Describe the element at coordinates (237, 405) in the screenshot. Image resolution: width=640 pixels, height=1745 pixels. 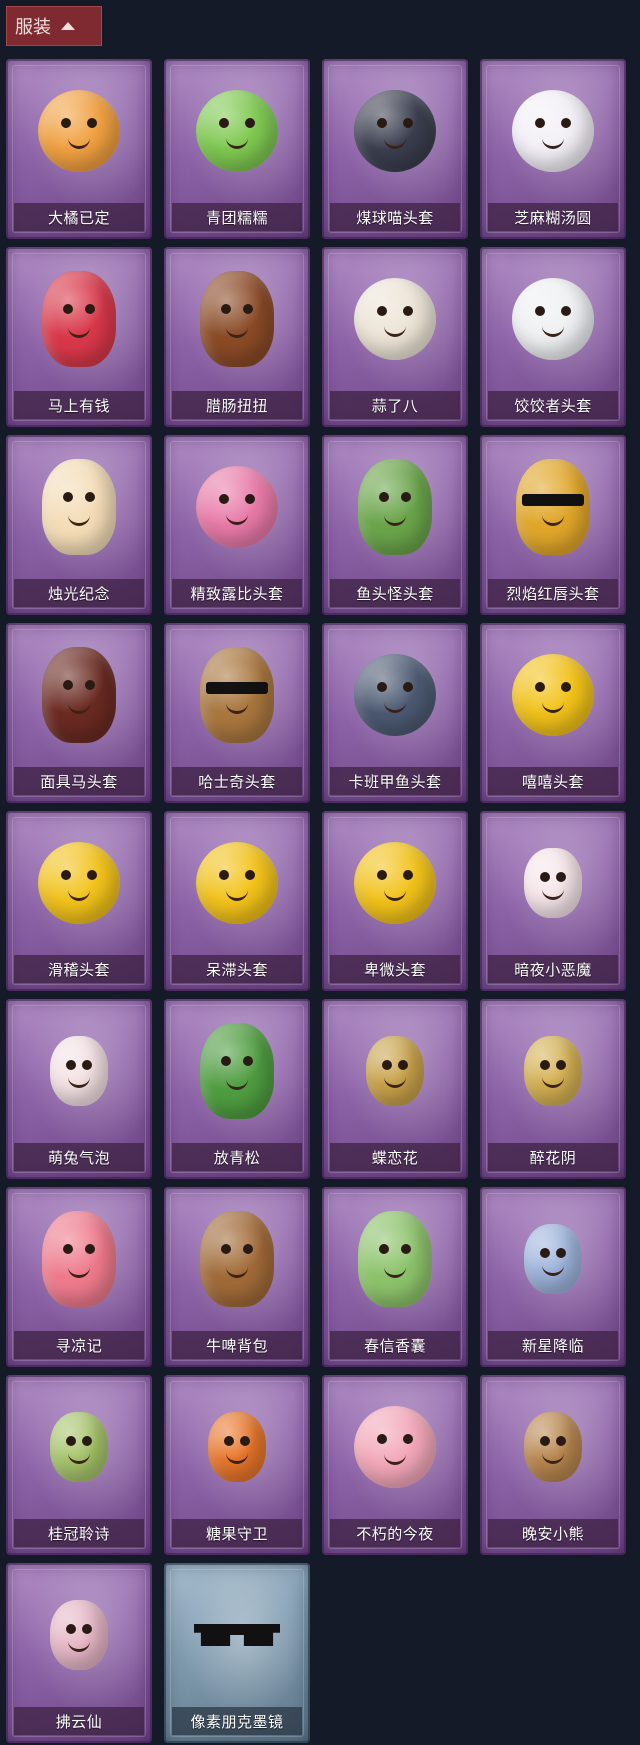
I see `item-label: 腊肠扭扭` at that location.